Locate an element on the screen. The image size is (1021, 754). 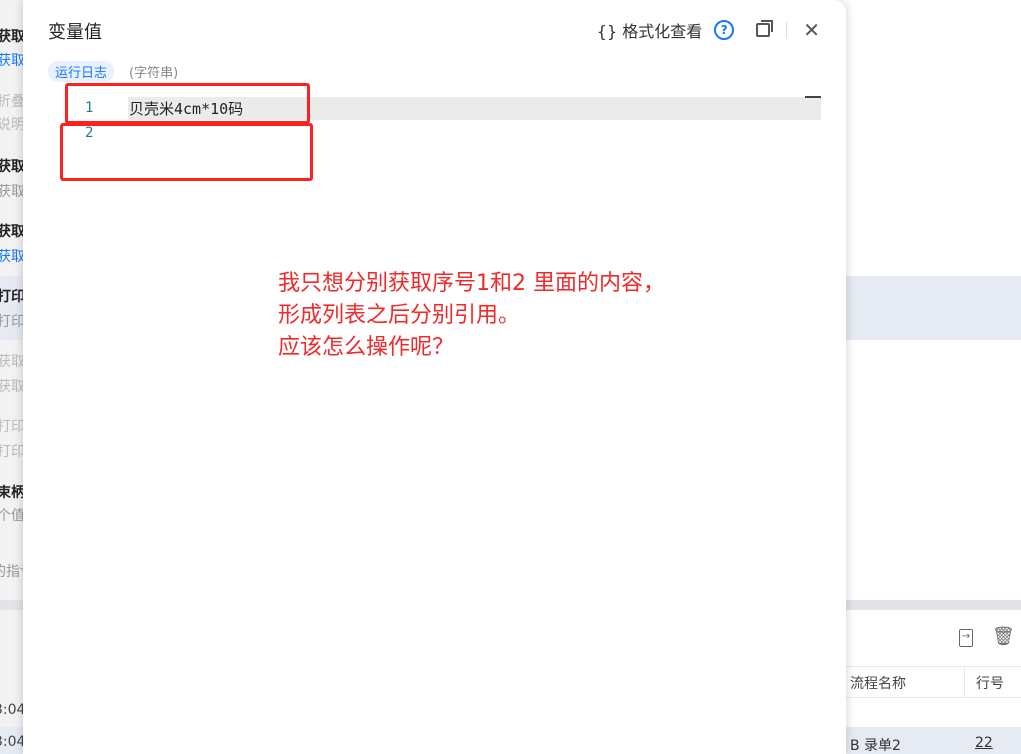
help-icon: ? is located at coordinates (724, 30).